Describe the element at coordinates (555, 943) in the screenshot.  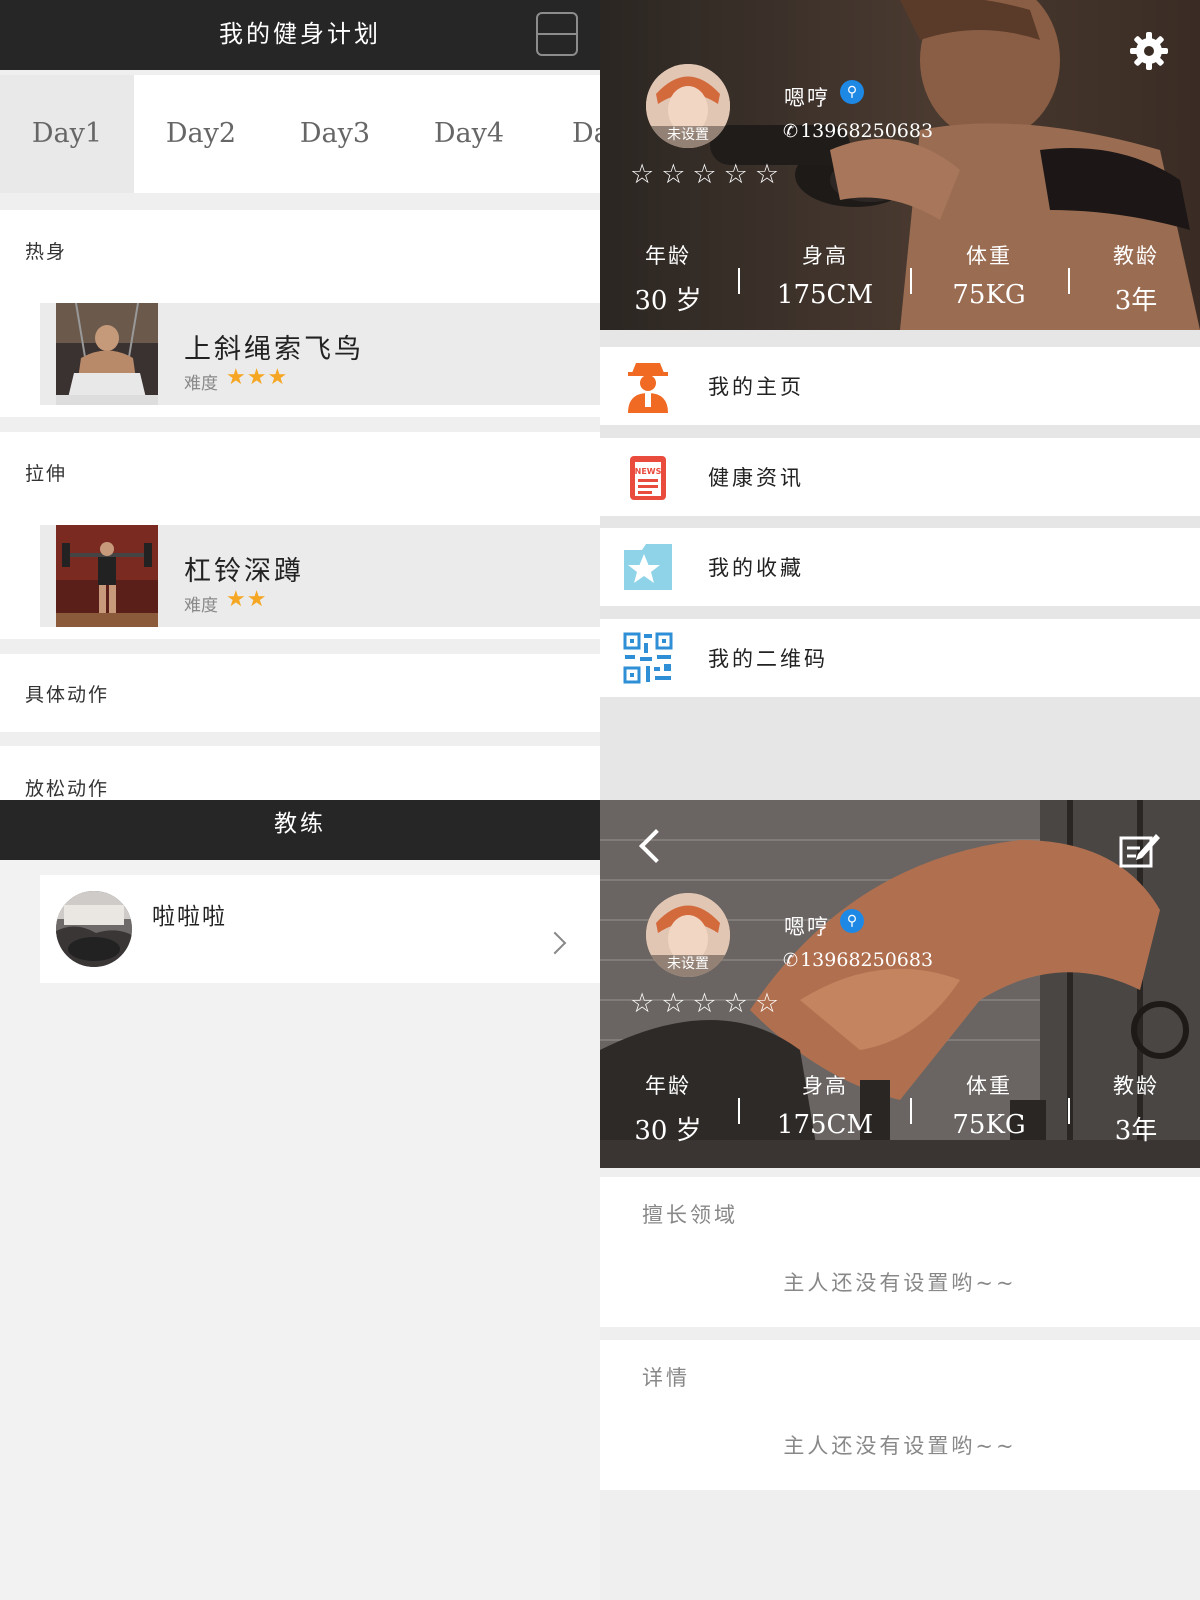
I see `chevron-right-icon` at that location.